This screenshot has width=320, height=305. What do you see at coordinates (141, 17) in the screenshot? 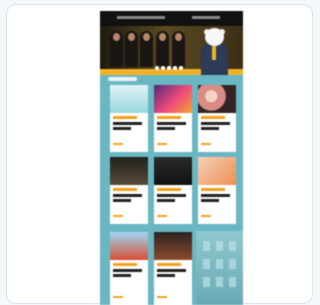
I see `top-bar-text-left` at bounding box center [141, 17].